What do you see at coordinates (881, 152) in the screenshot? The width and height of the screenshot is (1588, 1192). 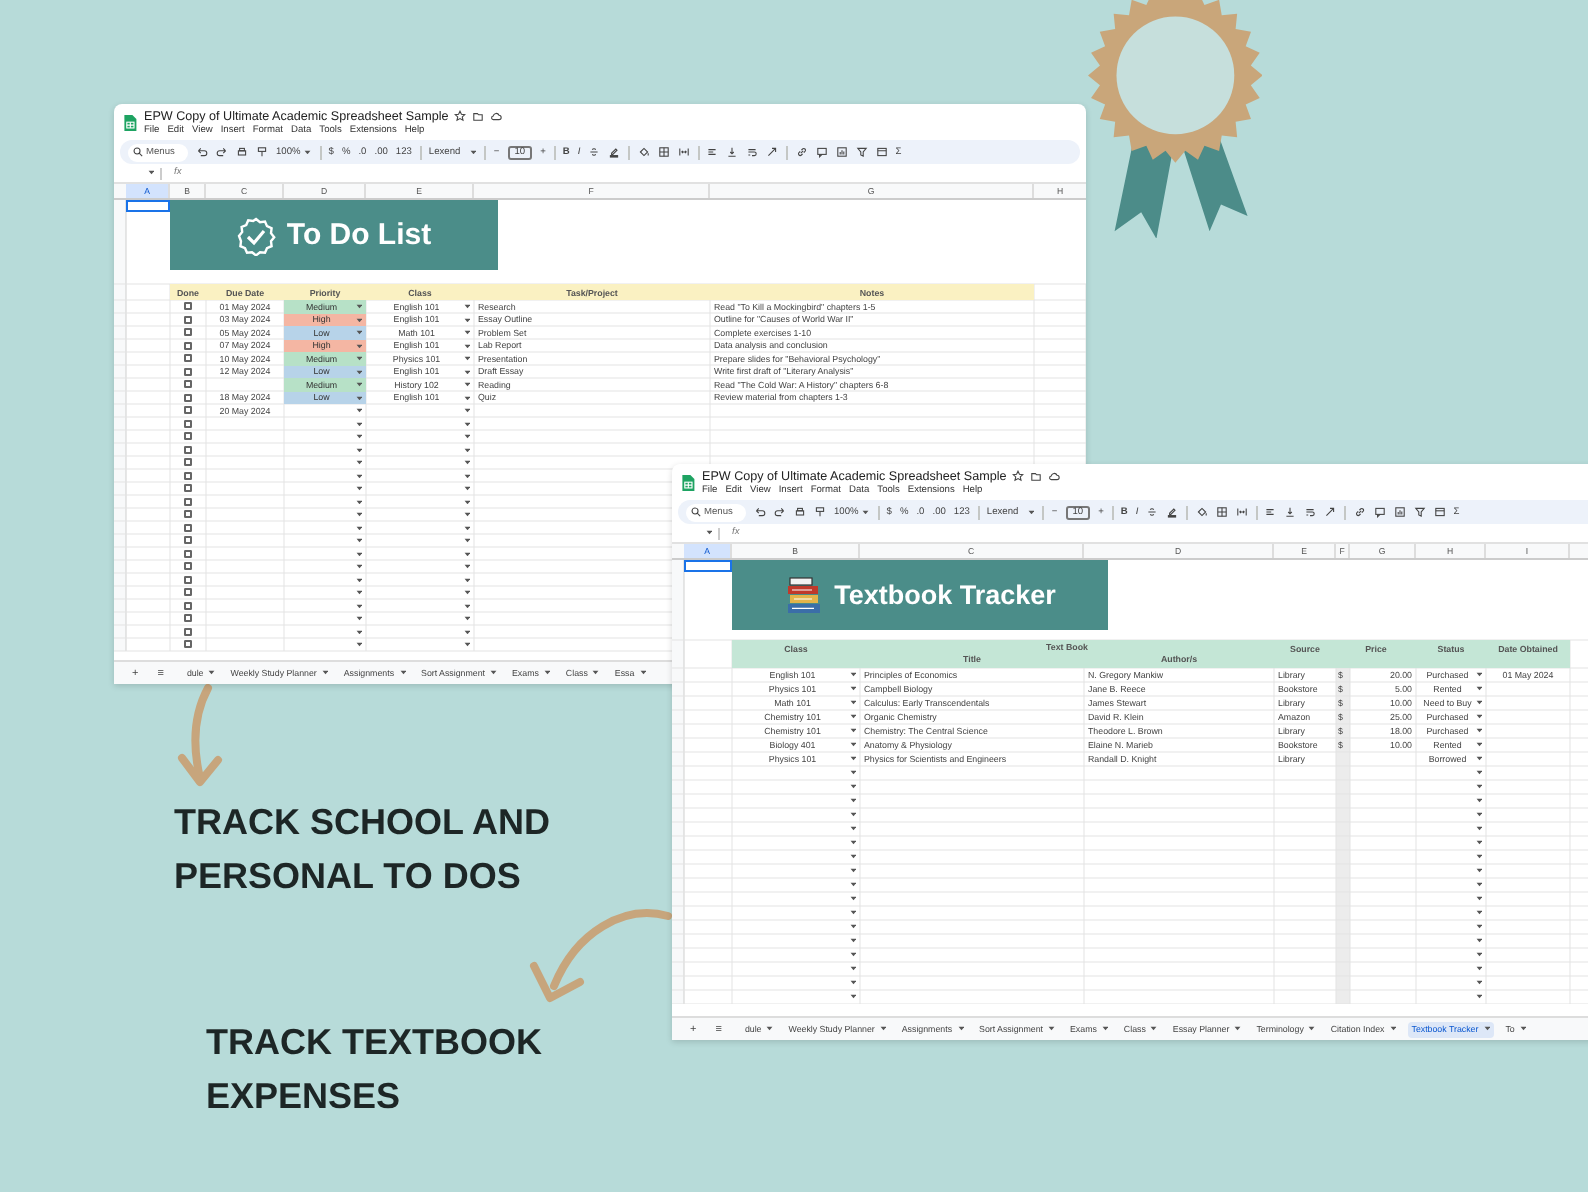 I see `table-view-icon` at bounding box center [881, 152].